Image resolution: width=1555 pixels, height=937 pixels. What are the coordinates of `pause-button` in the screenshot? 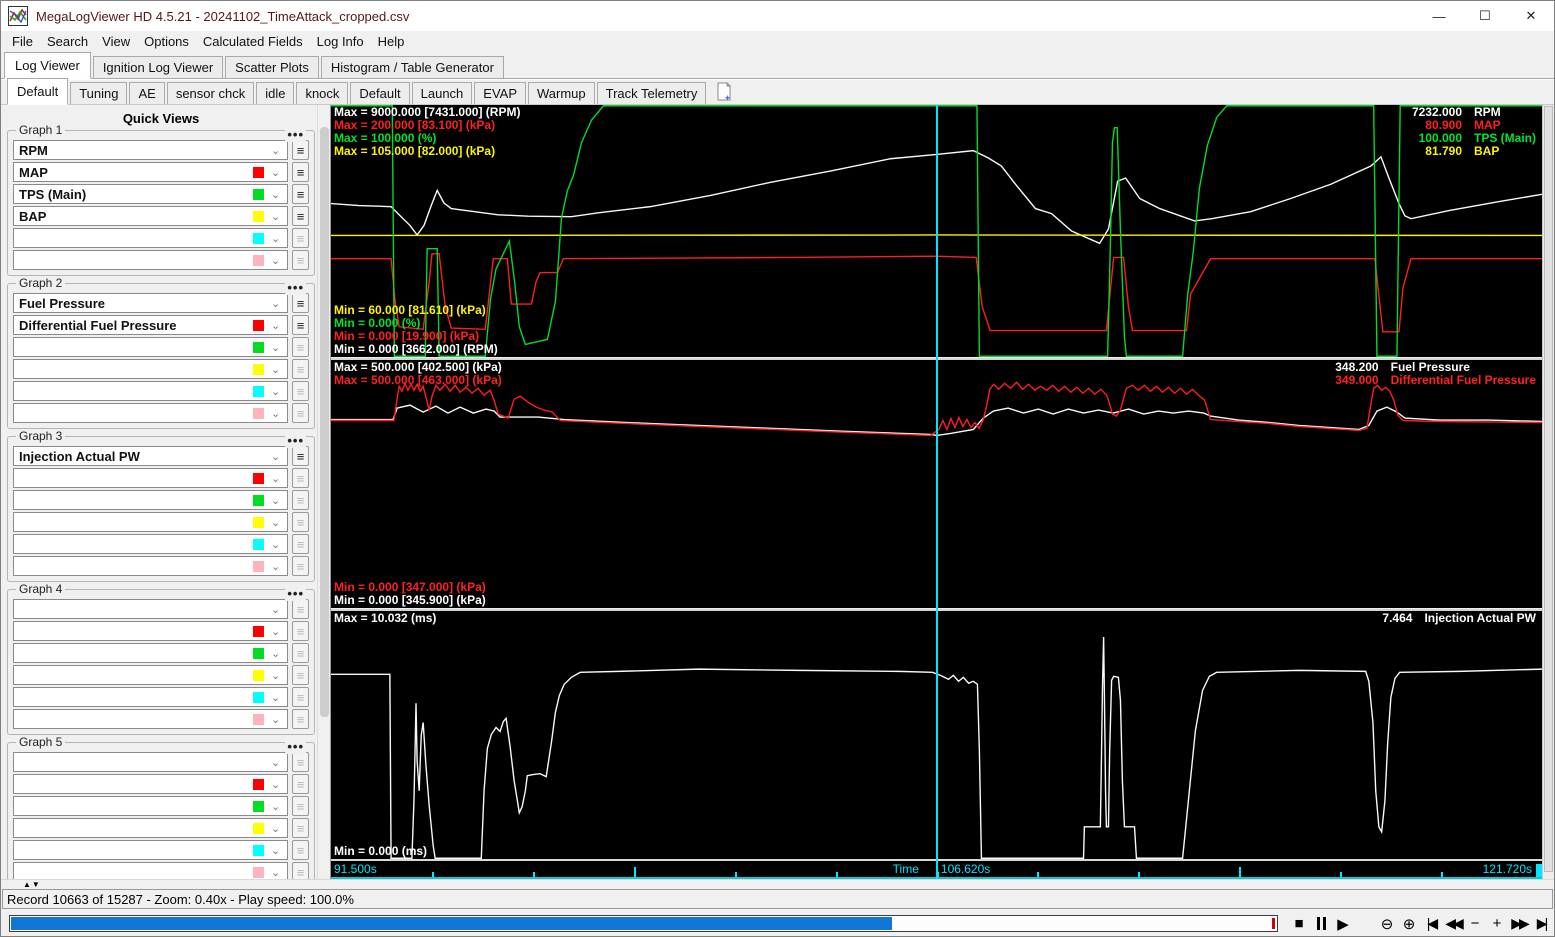 It's located at (1321, 924).